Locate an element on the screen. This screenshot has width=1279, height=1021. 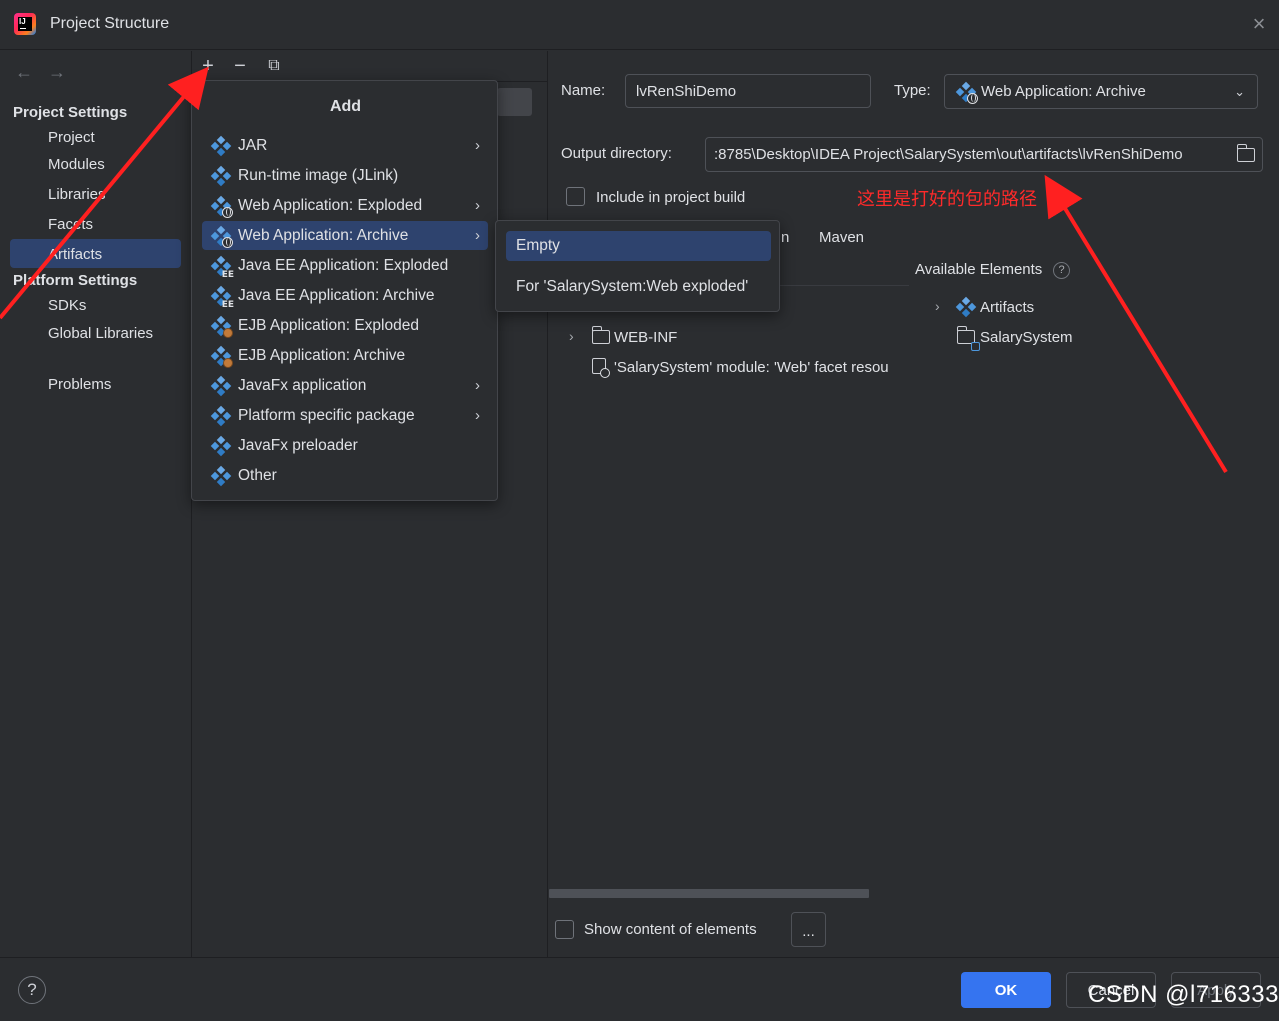
add-item-runtime-image: Run-time image (JLink) is located at coordinates (345, 175).